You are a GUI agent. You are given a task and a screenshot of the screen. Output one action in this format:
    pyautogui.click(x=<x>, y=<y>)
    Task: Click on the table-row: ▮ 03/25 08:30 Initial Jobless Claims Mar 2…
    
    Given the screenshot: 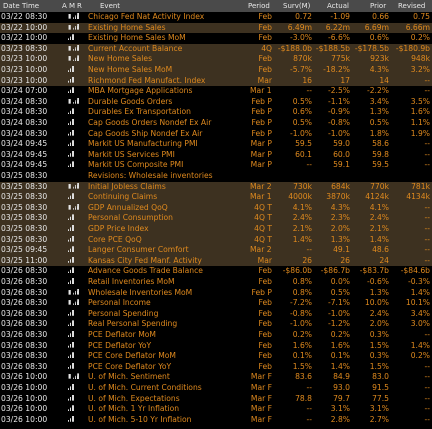 What is the action you would take?
    pyautogui.click(x=216, y=187)
    